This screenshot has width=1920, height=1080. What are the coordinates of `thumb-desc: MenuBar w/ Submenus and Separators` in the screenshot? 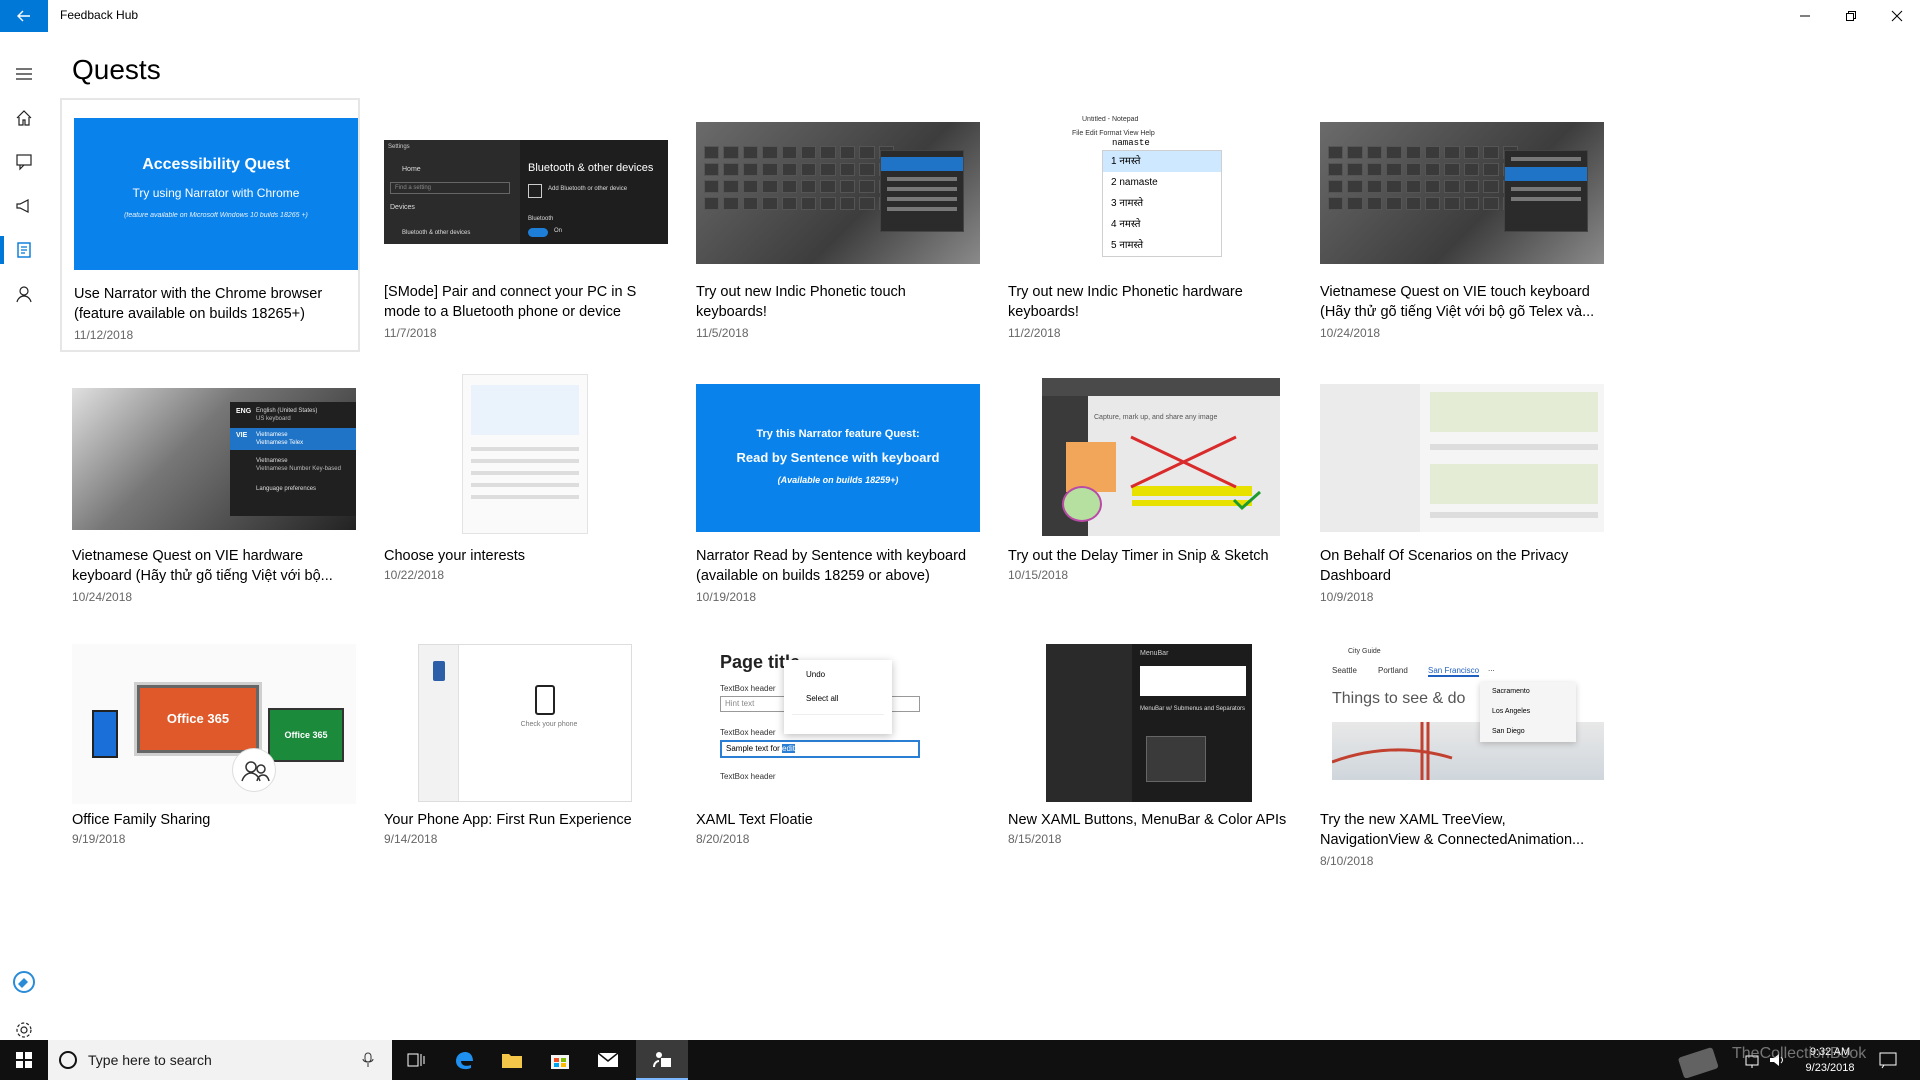 It's located at (1193, 709).